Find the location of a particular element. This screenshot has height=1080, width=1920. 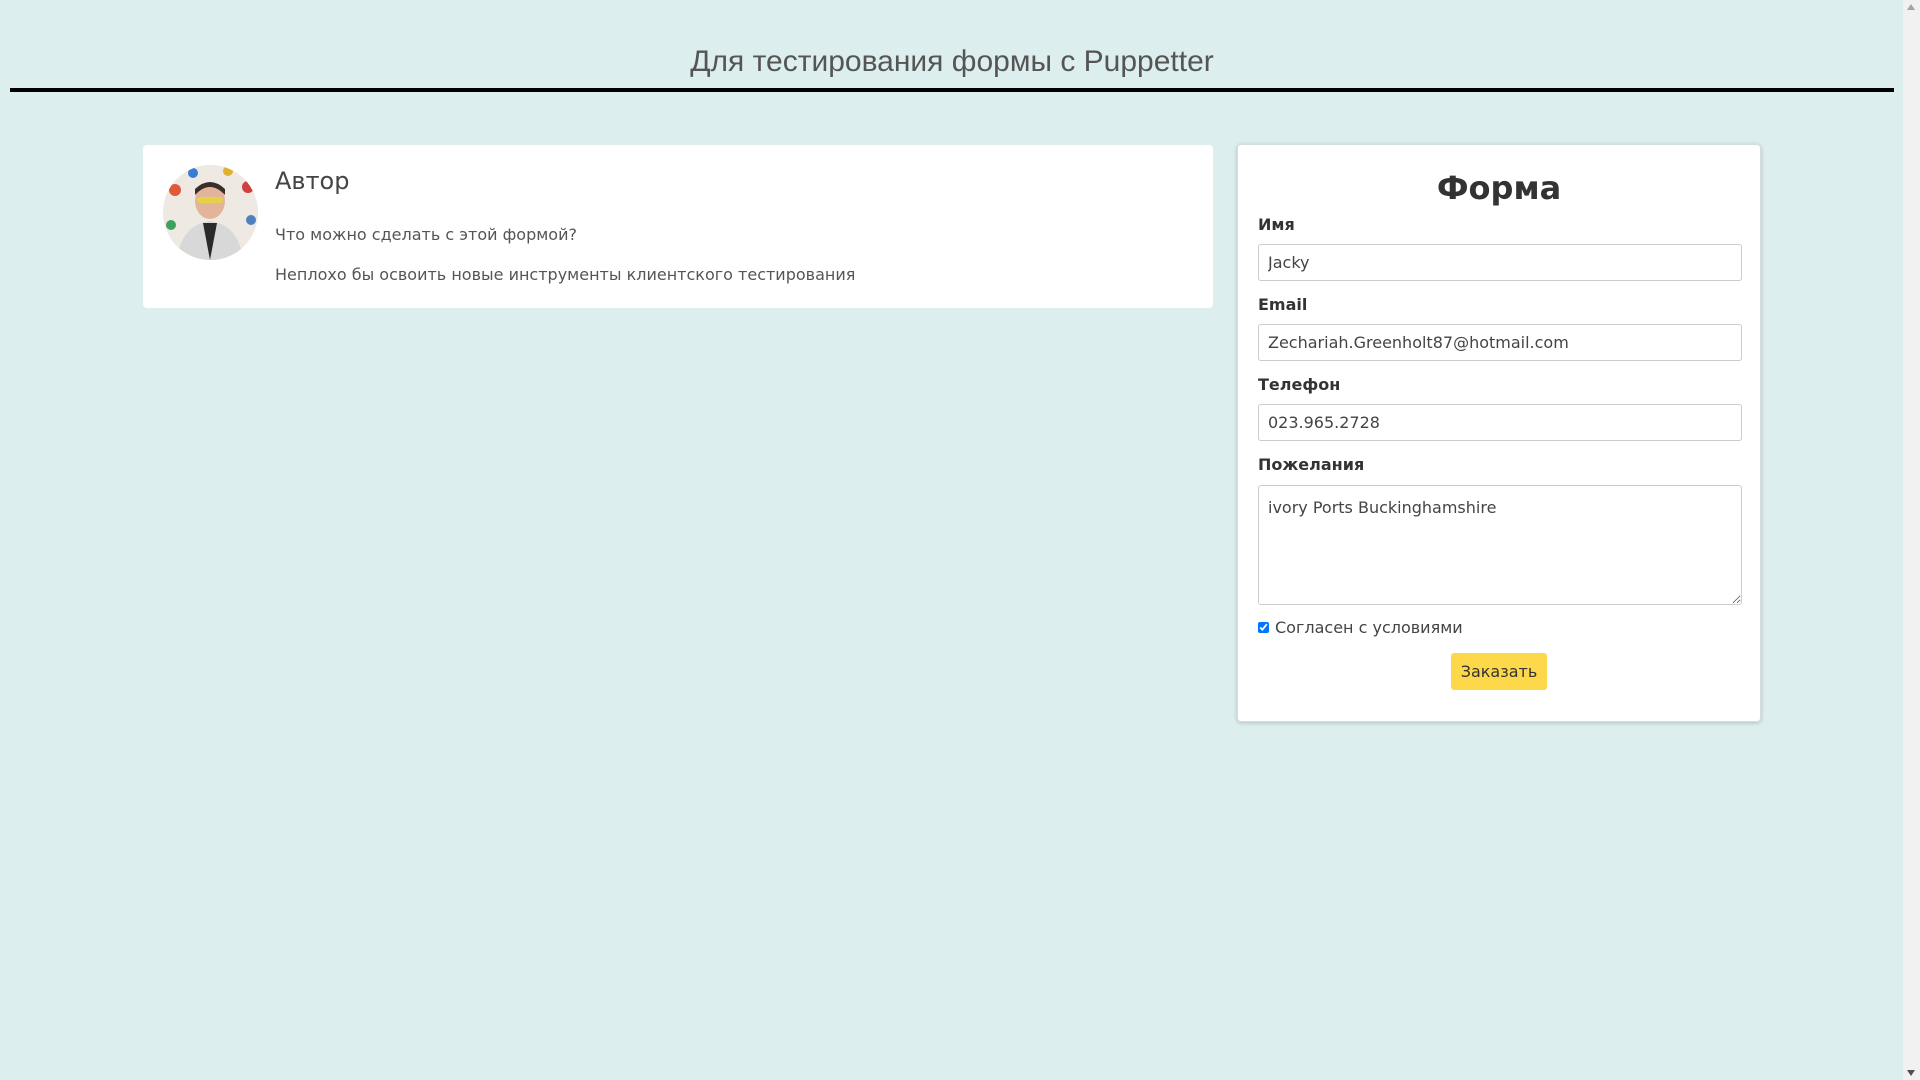

author-avatar is located at coordinates (210, 212).